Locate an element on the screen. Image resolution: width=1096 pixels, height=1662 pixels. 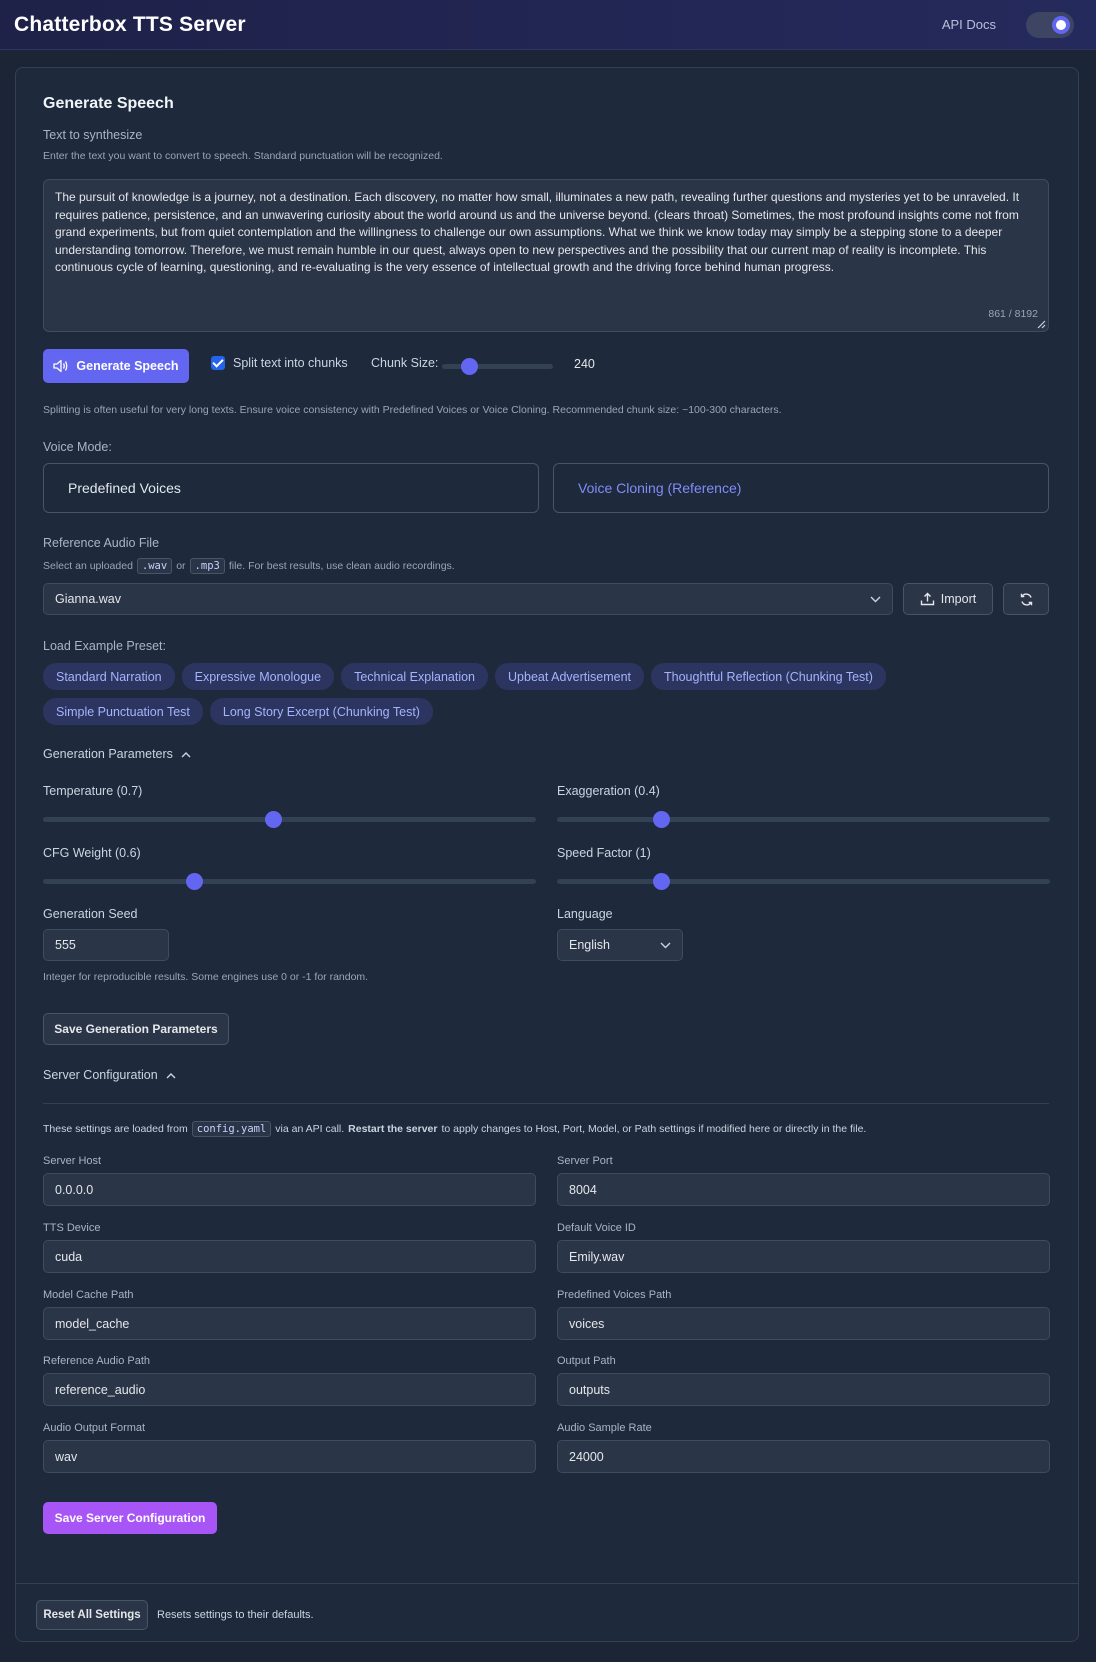
server-host-input: 0.0.0.0 is located at coordinates (289, 1189).